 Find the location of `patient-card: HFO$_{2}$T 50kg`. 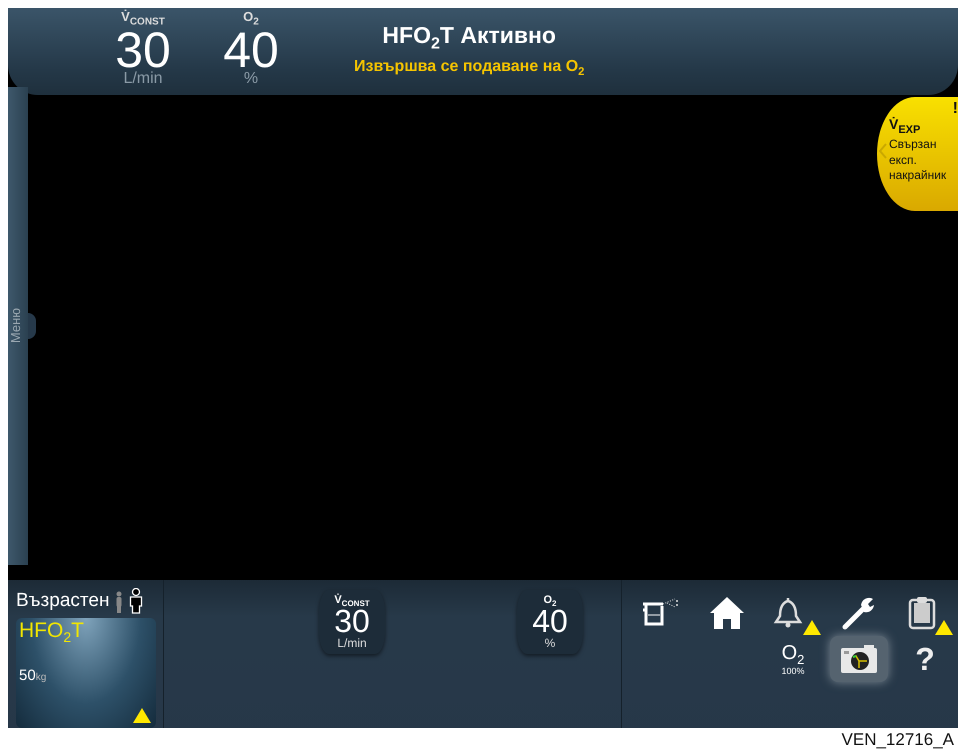

patient-card: HFO$_{2}$T 50kg is located at coordinates (86, 673).